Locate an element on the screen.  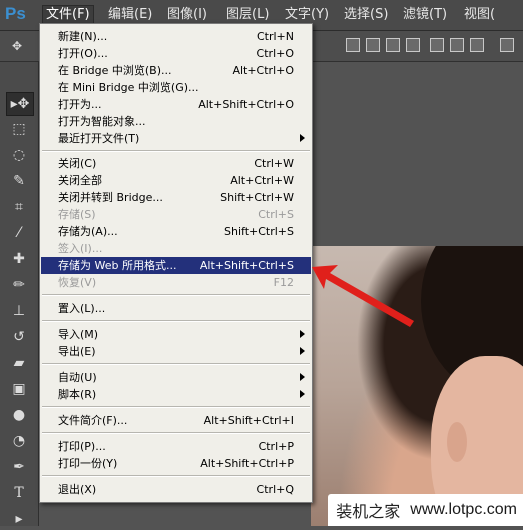
menu-filter: 滤镜(T) is located at coordinates (425, 15).